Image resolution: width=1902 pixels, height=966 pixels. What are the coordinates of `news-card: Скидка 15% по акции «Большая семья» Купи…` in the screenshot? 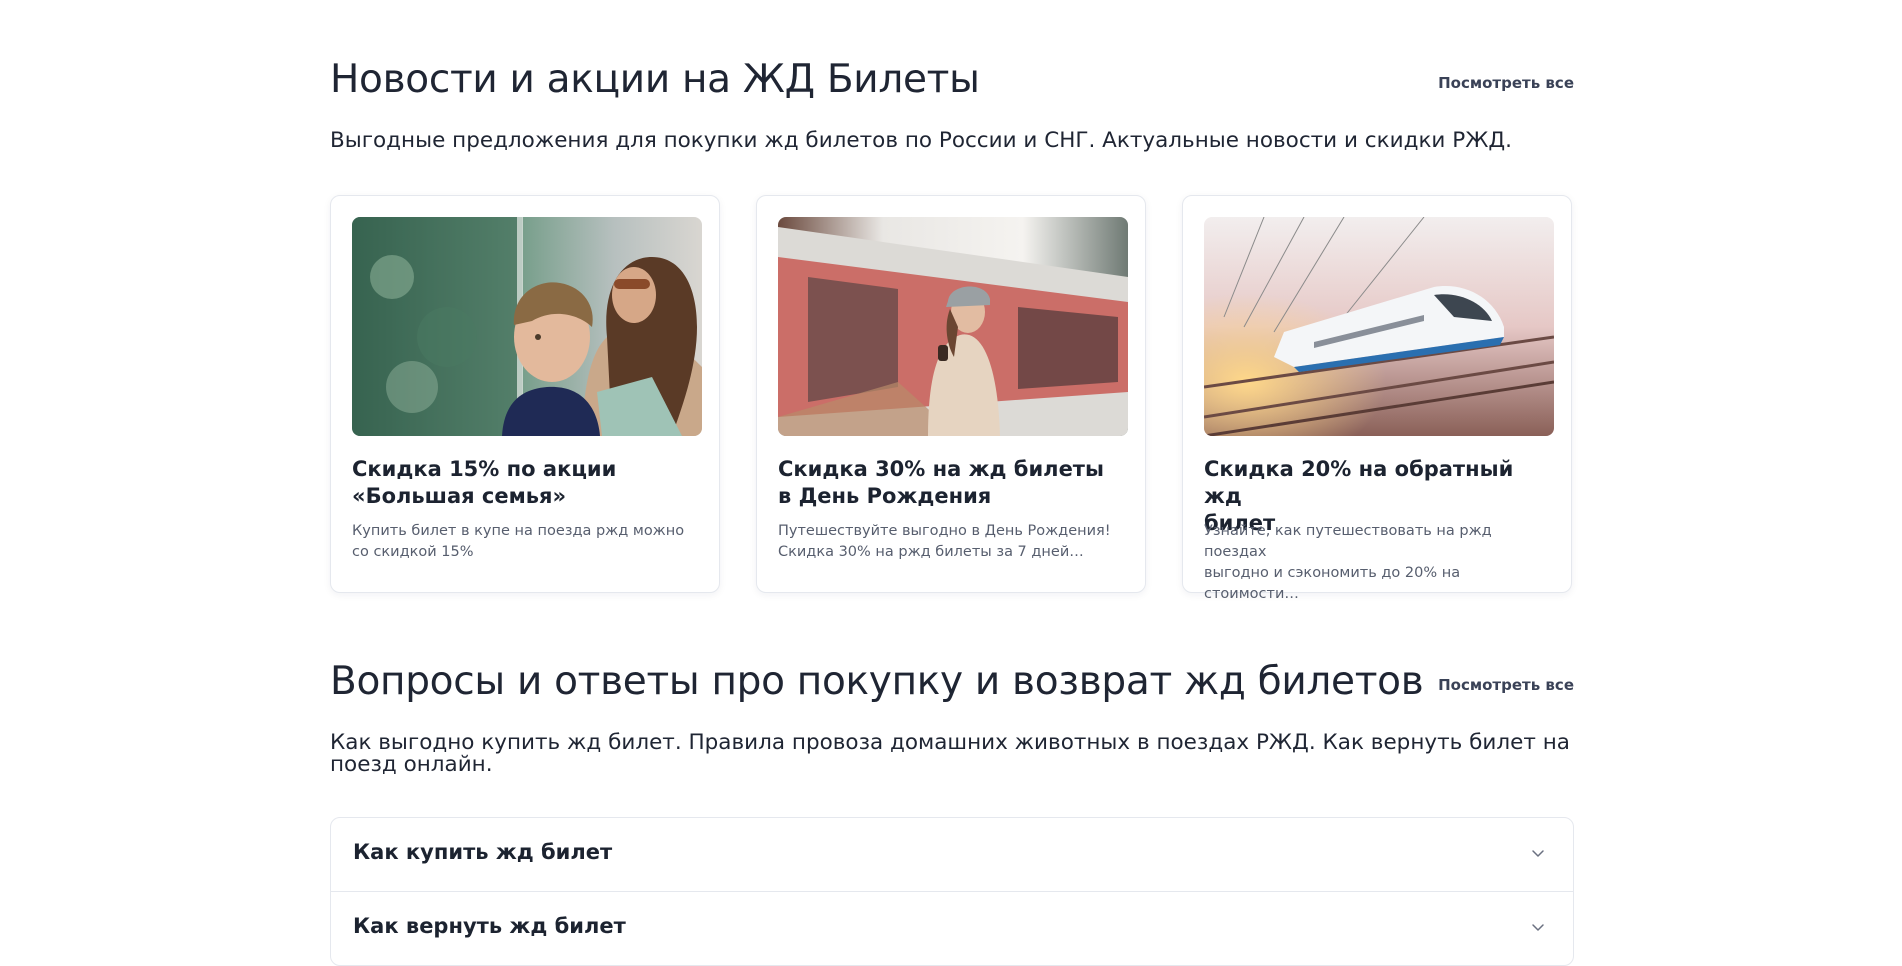 It's located at (525, 394).